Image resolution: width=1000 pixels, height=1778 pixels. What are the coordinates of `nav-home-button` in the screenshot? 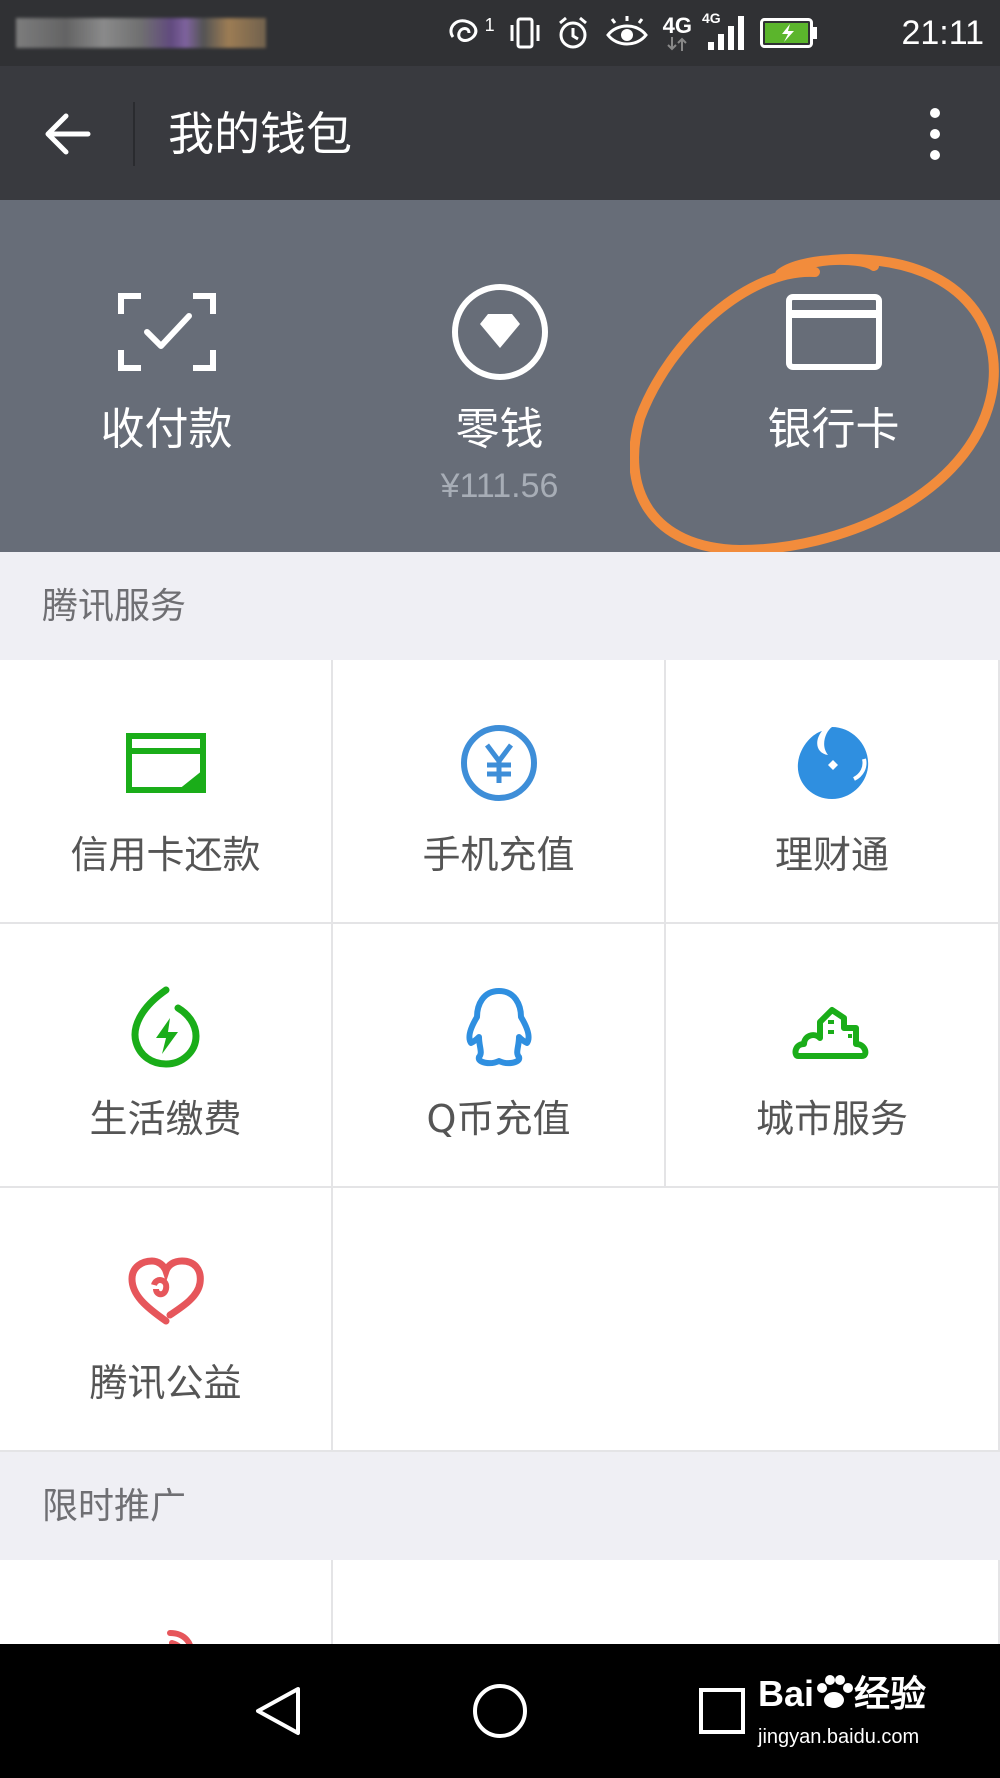 It's located at (500, 1711).